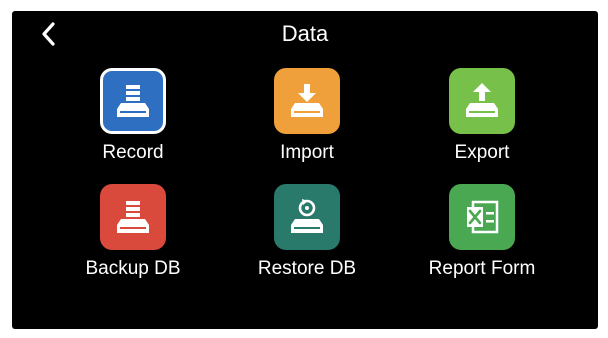 The height and width of the screenshot is (338, 608). I want to click on import-tile: Import, so click(307, 126).